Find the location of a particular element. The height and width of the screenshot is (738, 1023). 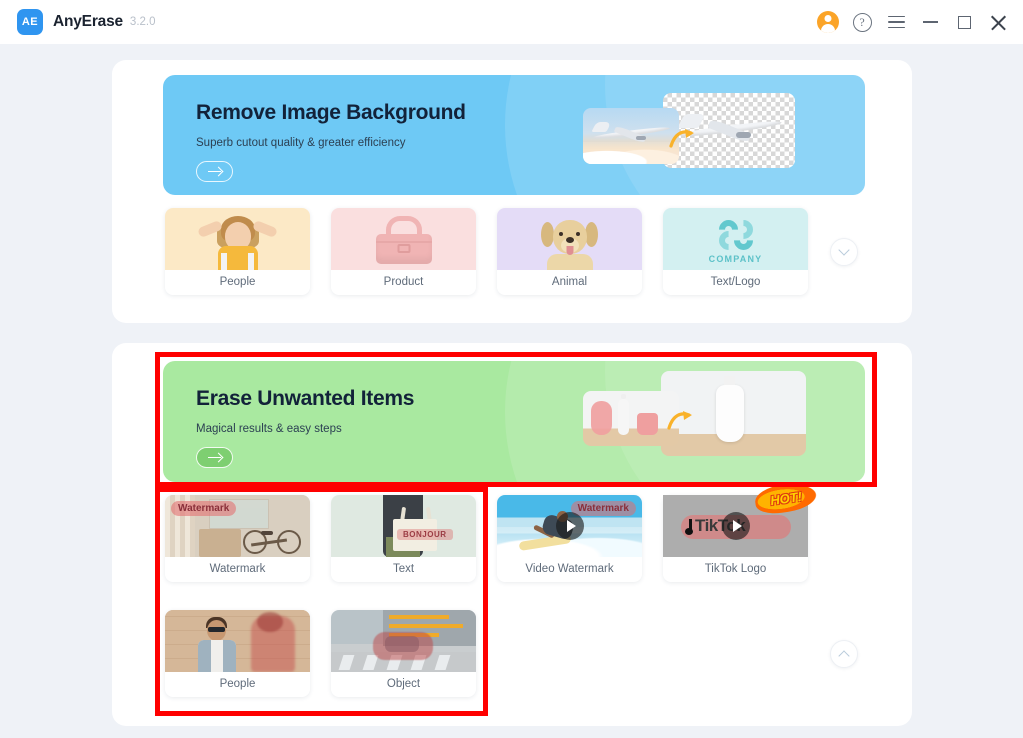

card-people: People is located at coordinates (237, 251).